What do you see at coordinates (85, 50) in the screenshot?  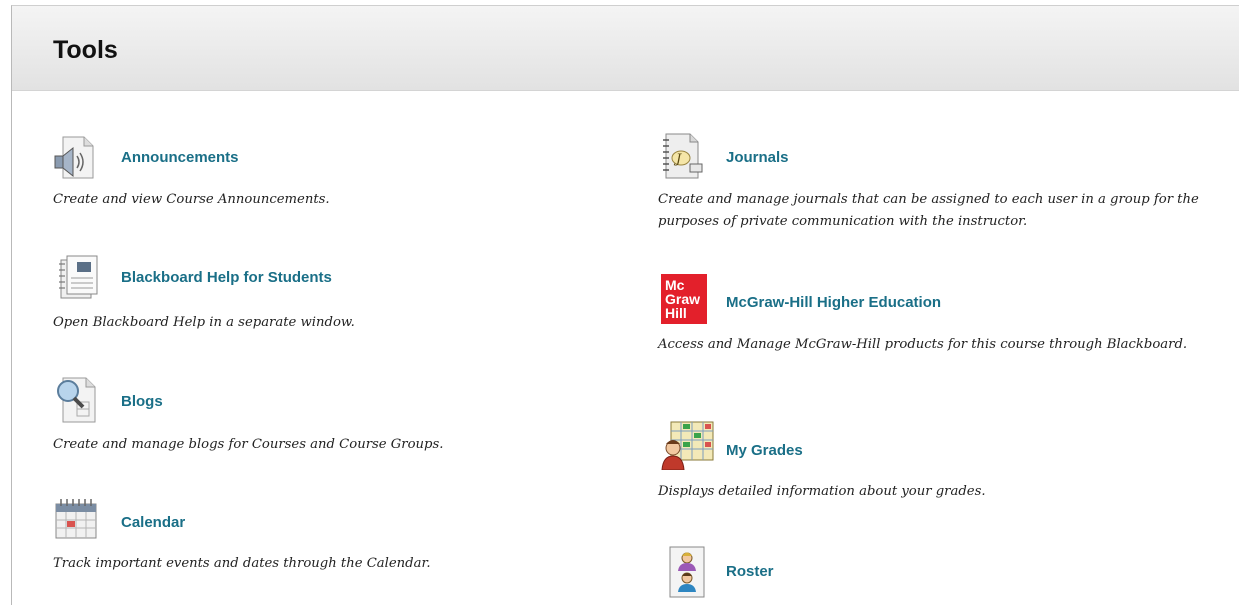 I see `page-title: Tools` at bounding box center [85, 50].